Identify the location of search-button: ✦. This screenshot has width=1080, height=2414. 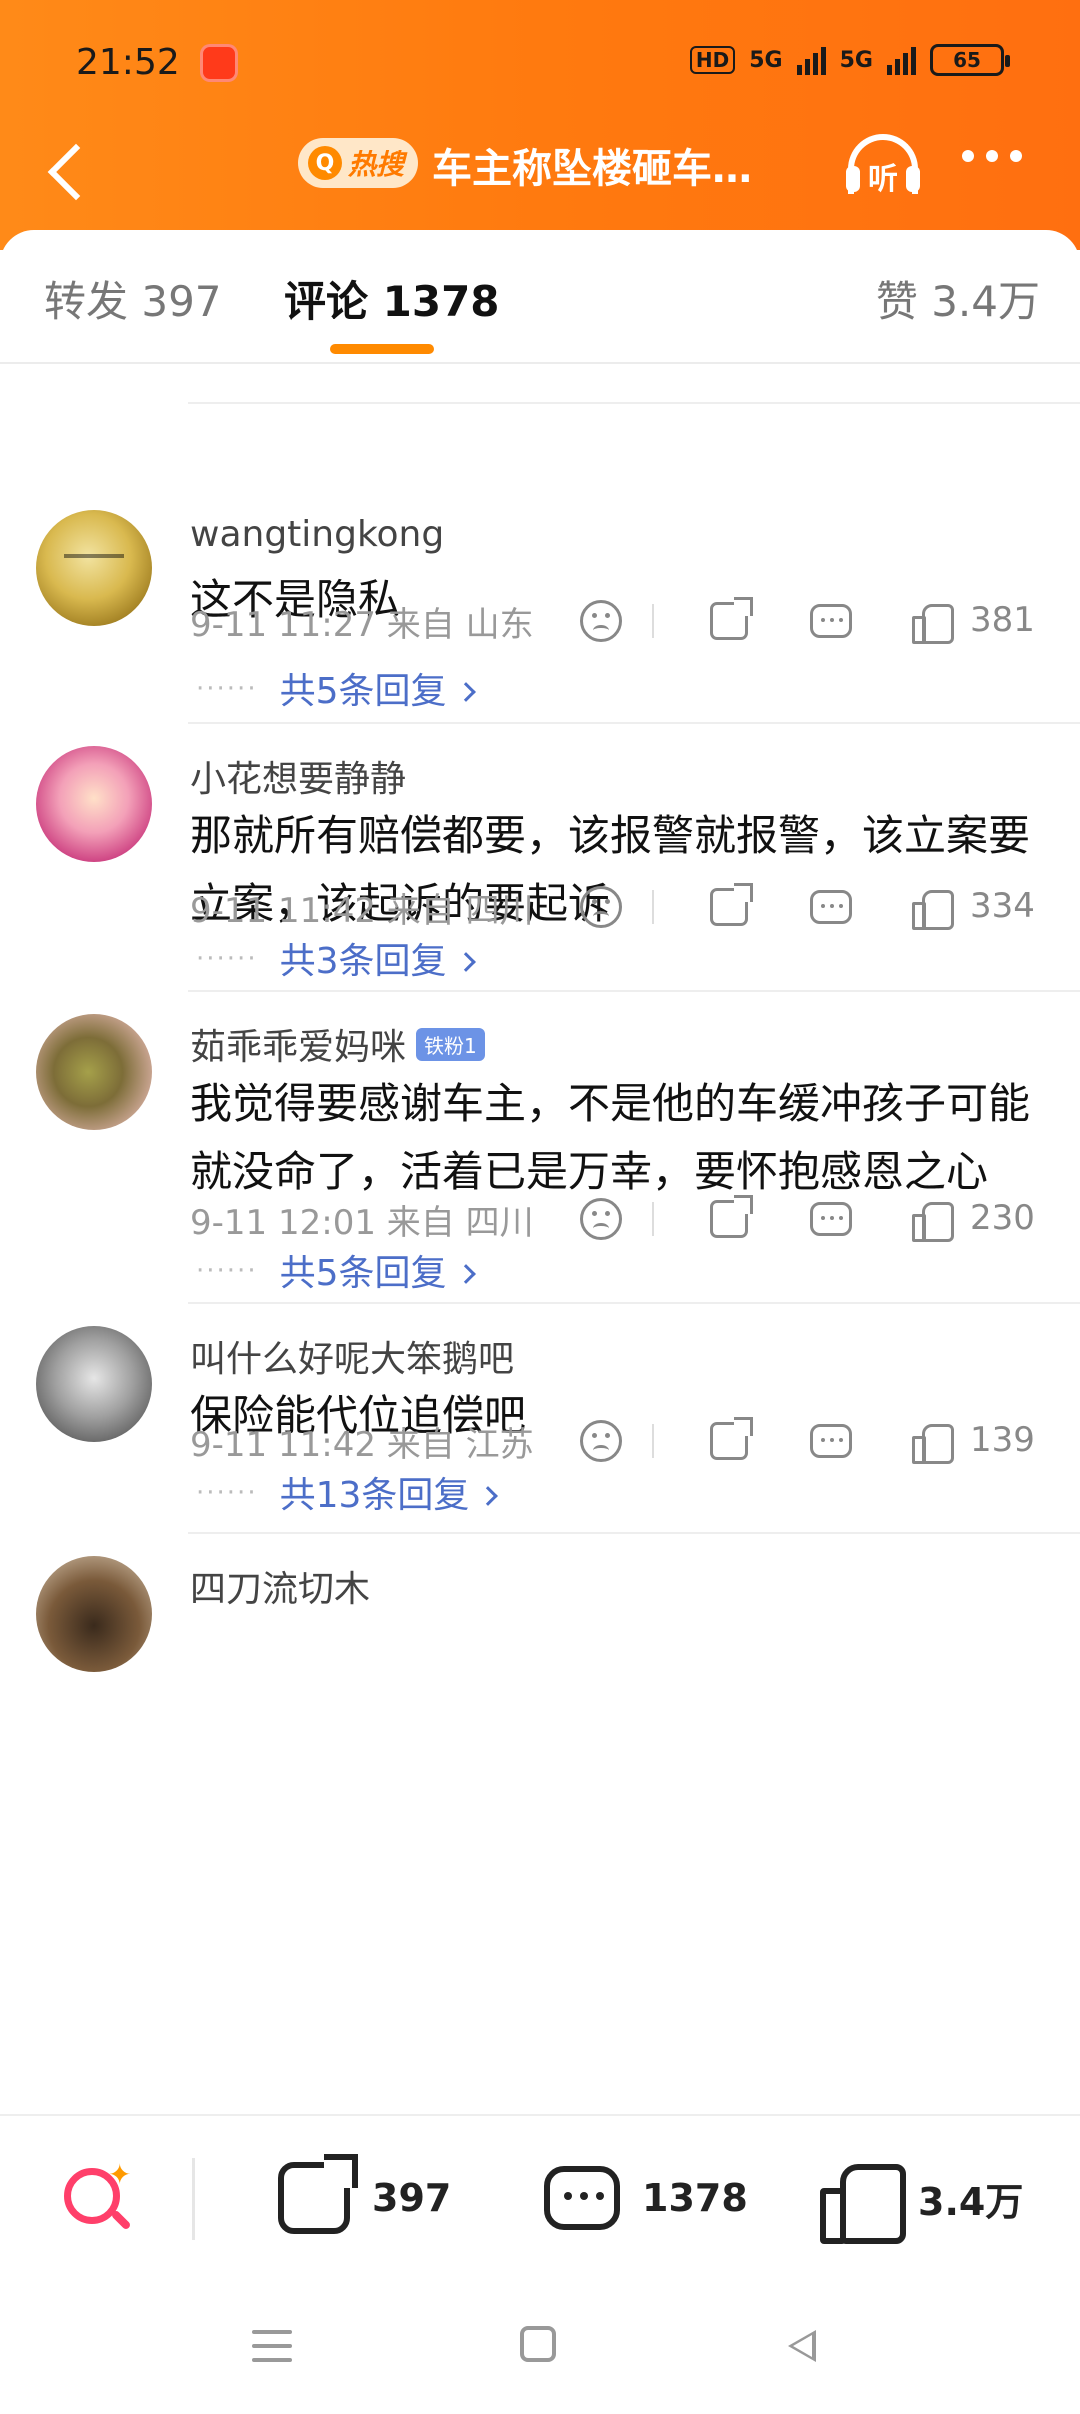
(98, 2199).